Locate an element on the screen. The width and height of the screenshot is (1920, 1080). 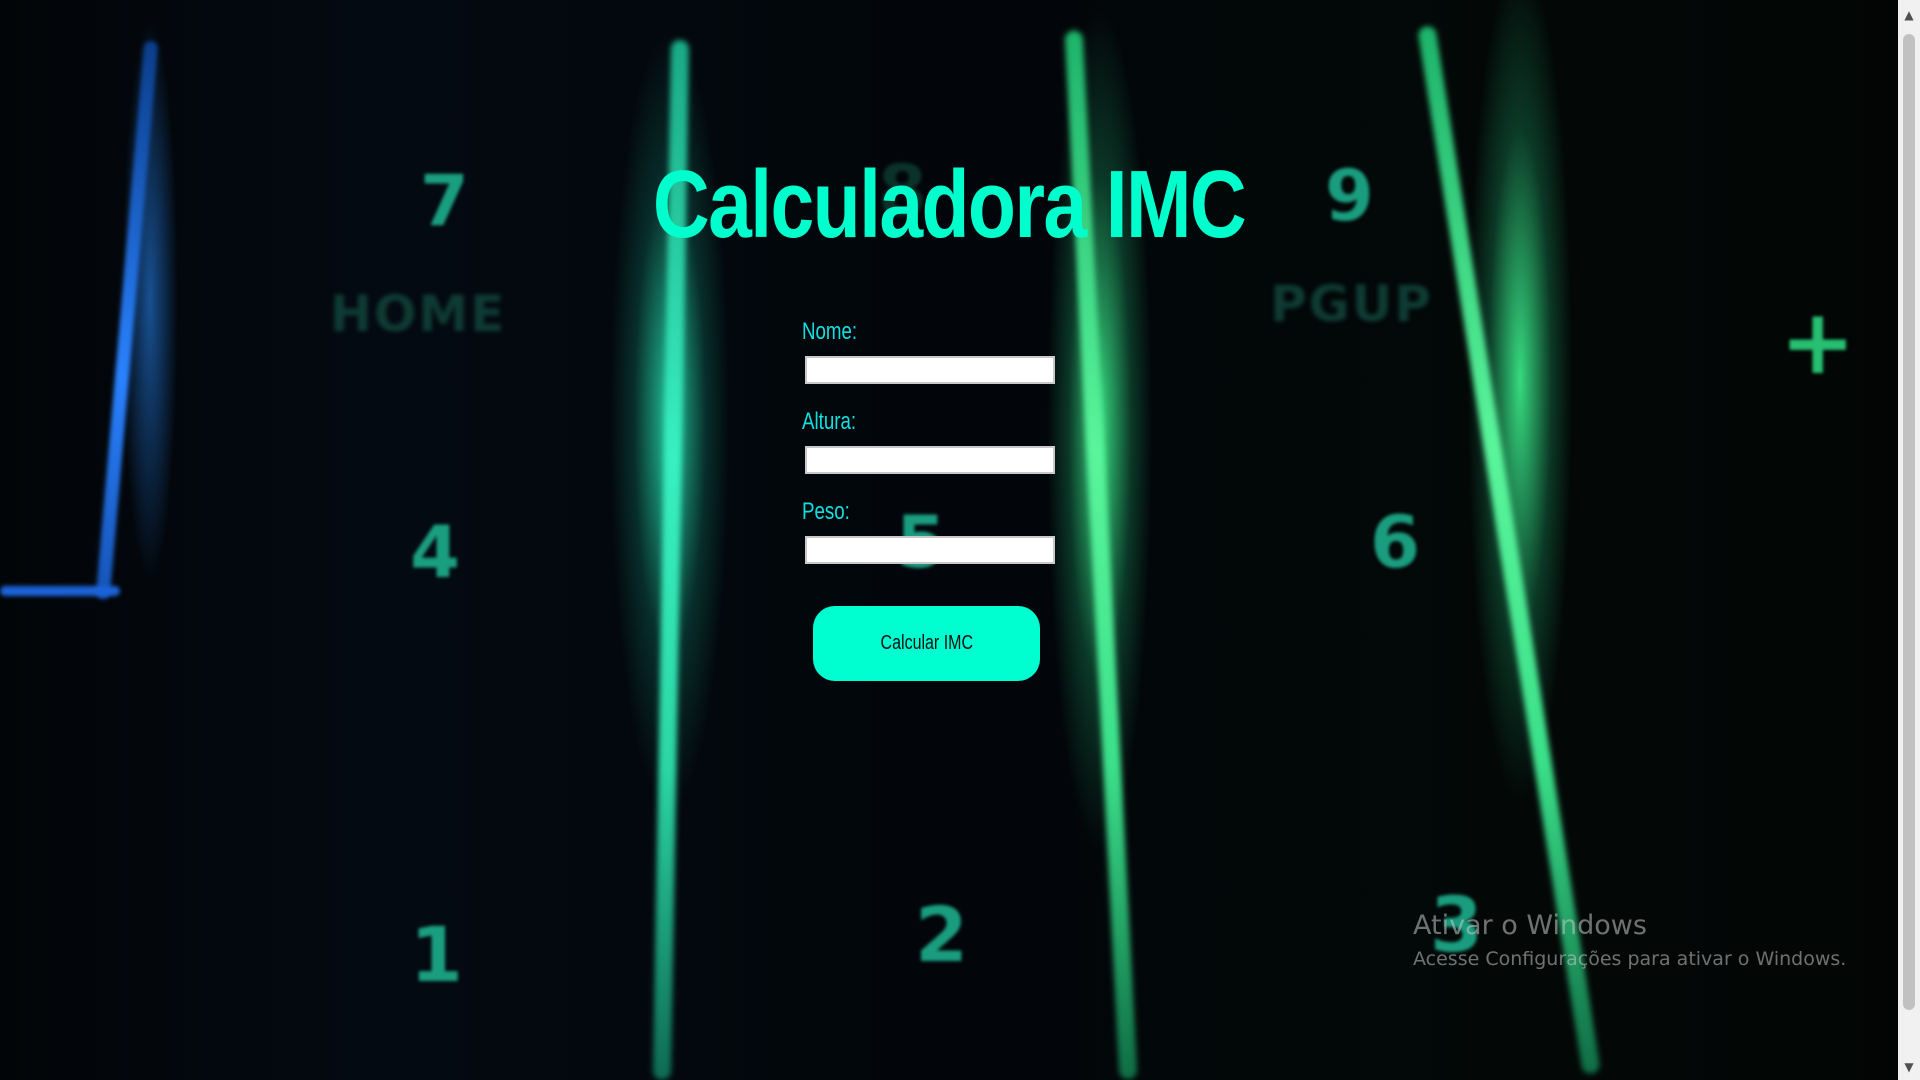
watermark-title: Ativar o Windows is located at coordinates (1530, 925).